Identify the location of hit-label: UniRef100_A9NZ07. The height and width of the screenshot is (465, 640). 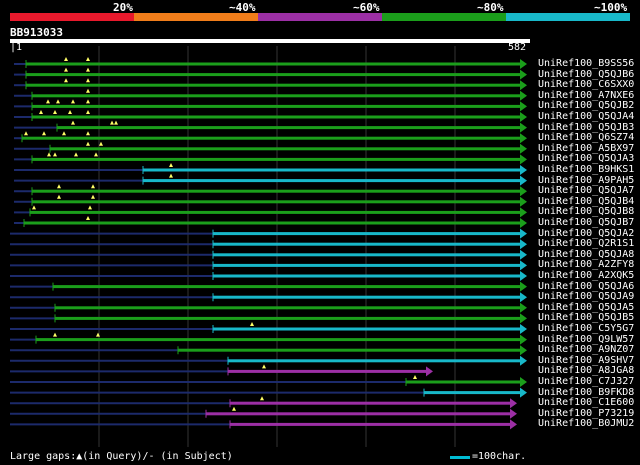
(586, 349).